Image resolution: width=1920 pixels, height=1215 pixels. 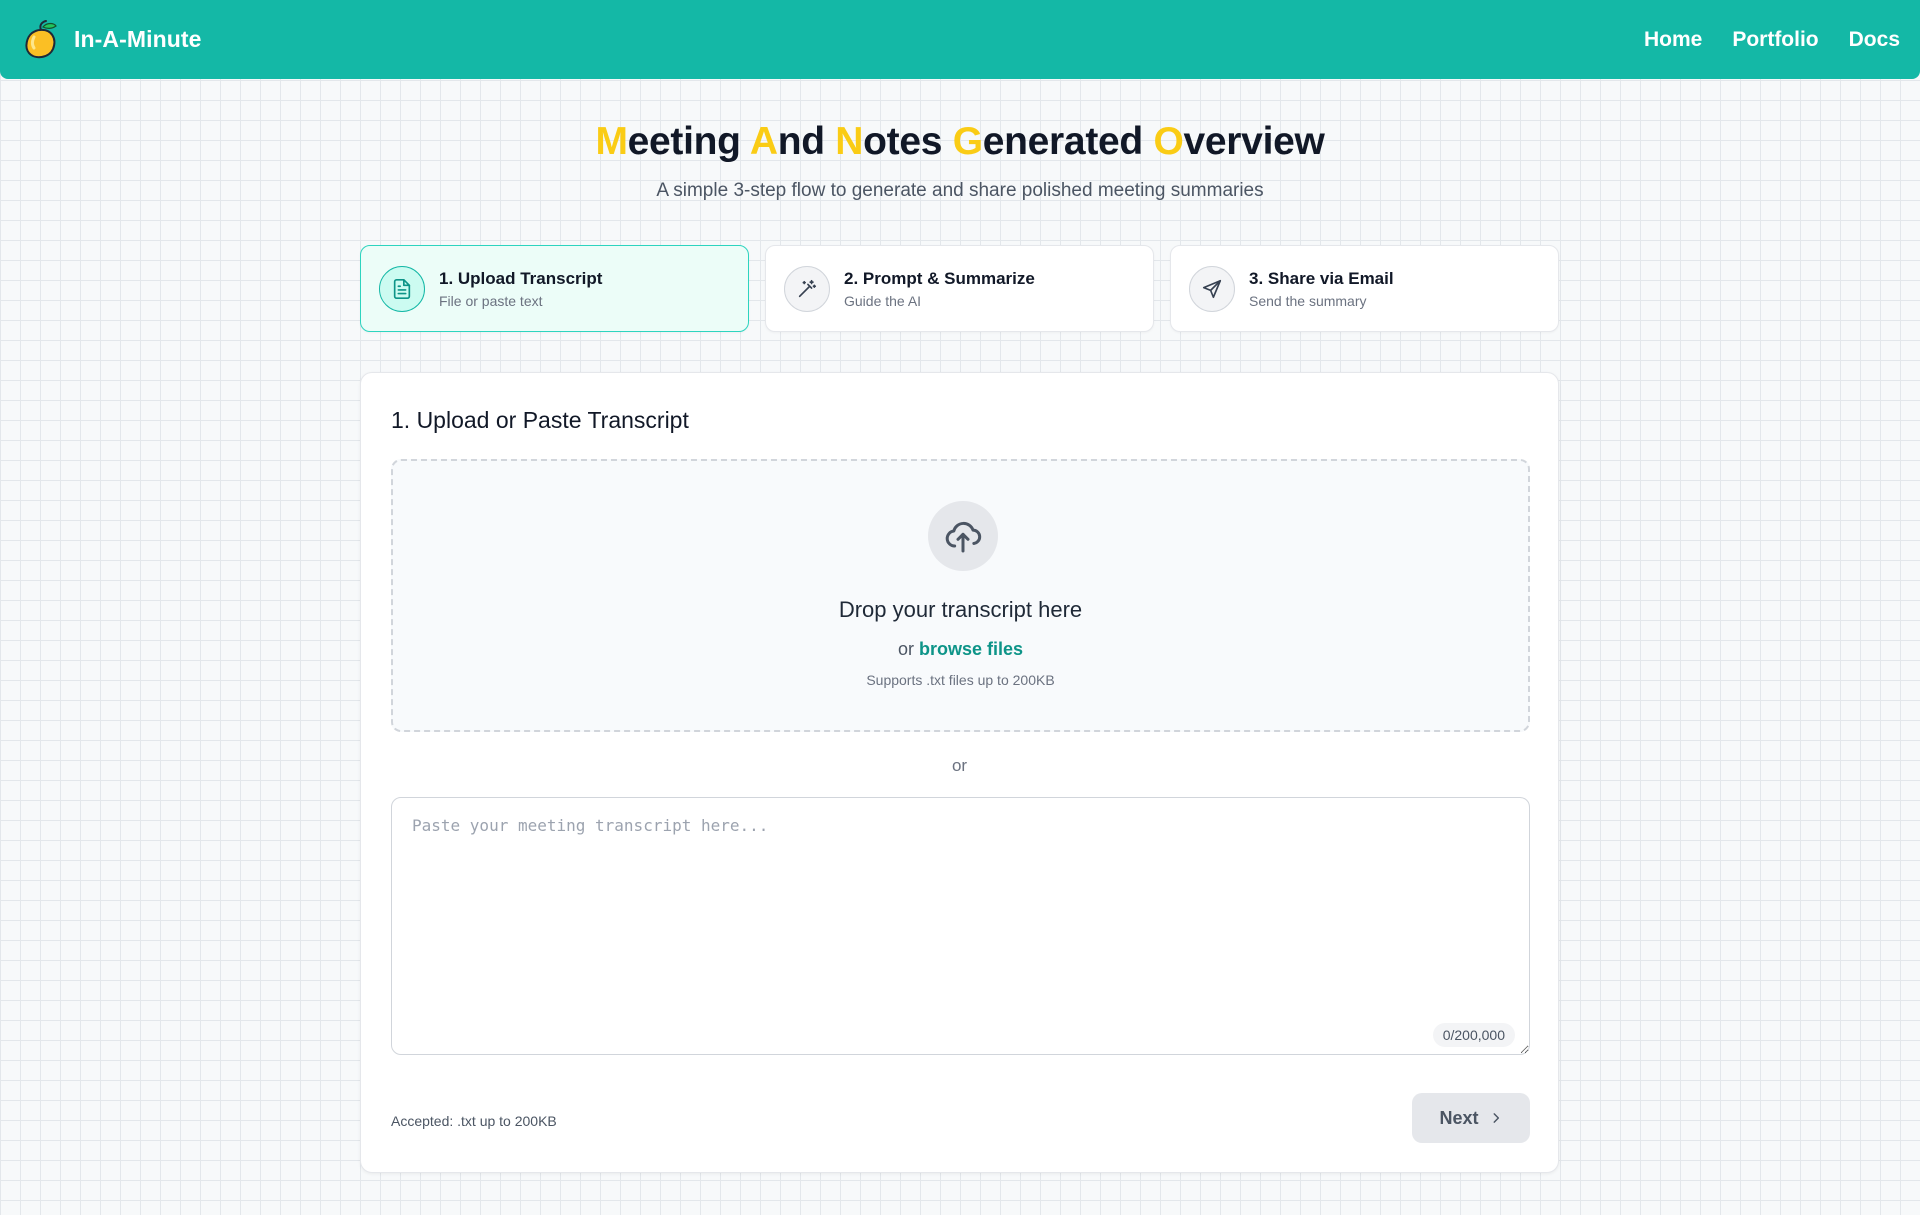 I want to click on step-title: 3. Share via Email, so click(x=1321, y=278).